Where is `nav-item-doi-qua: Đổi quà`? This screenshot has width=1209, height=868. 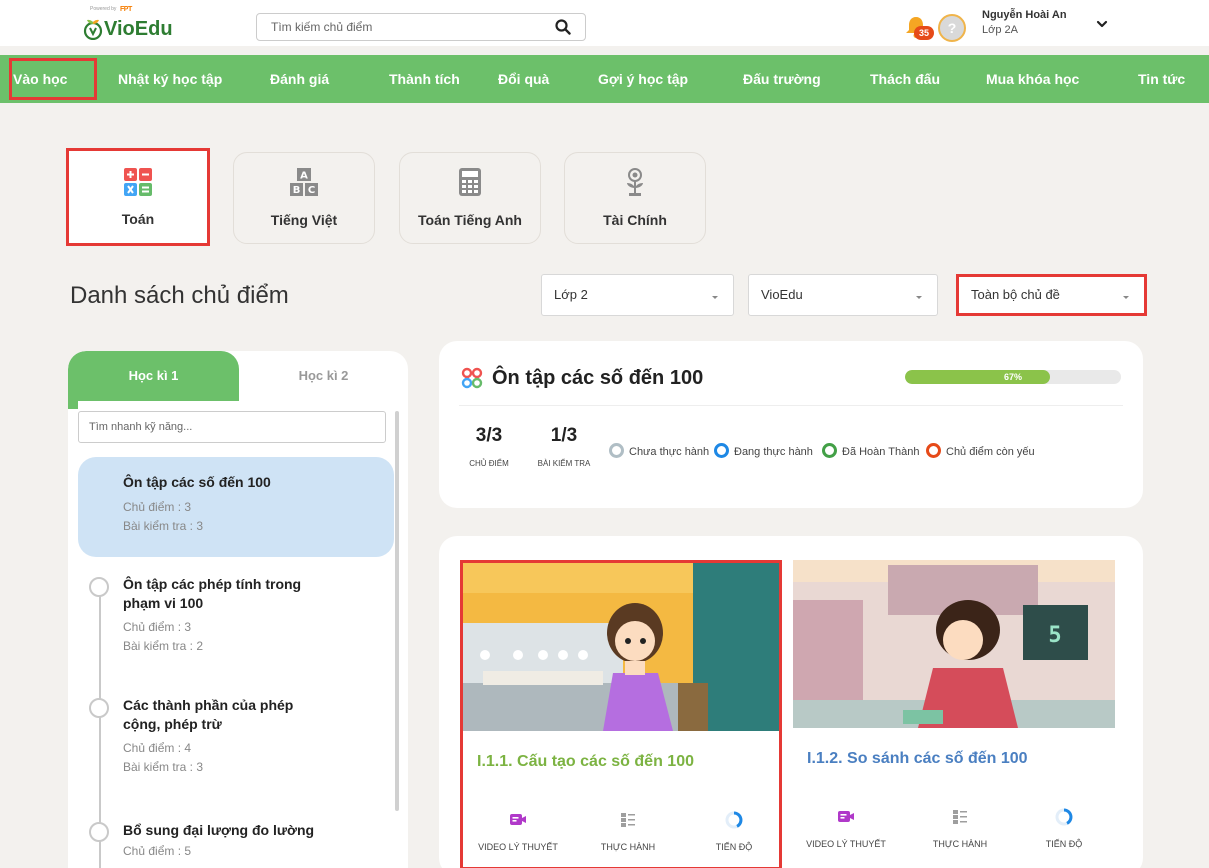 nav-item-doi-qua: Đổi quà is located at coordinates (523, 79).